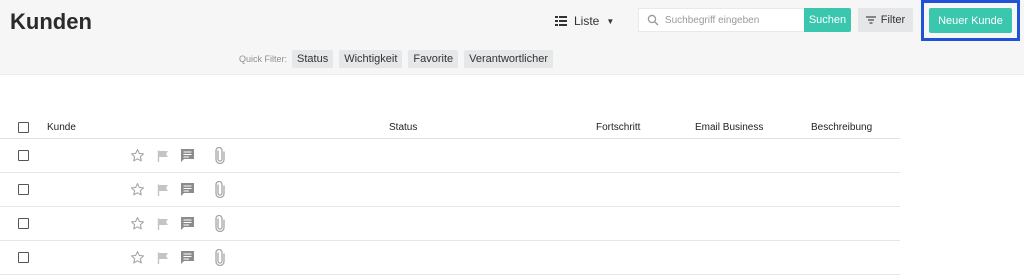 This screenshot has height=275, width=1024. I want to click on column-header-kunde: Kunde, so click(61, 127).